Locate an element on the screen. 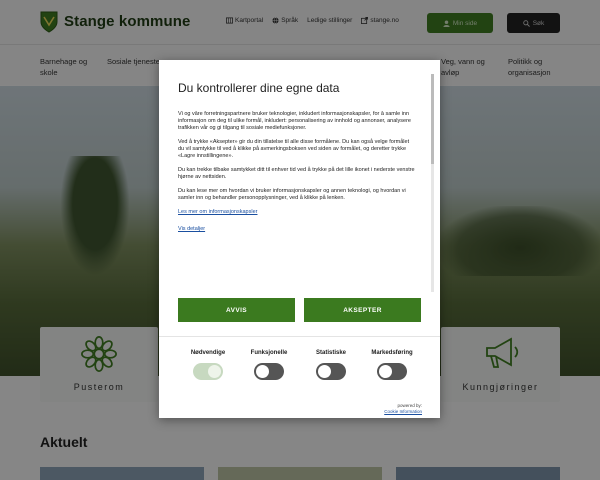 The height and width of the screenshot is (480, 600). dialog-title: Du kontrollerer dine egne data is located at coordinates (259, 88).